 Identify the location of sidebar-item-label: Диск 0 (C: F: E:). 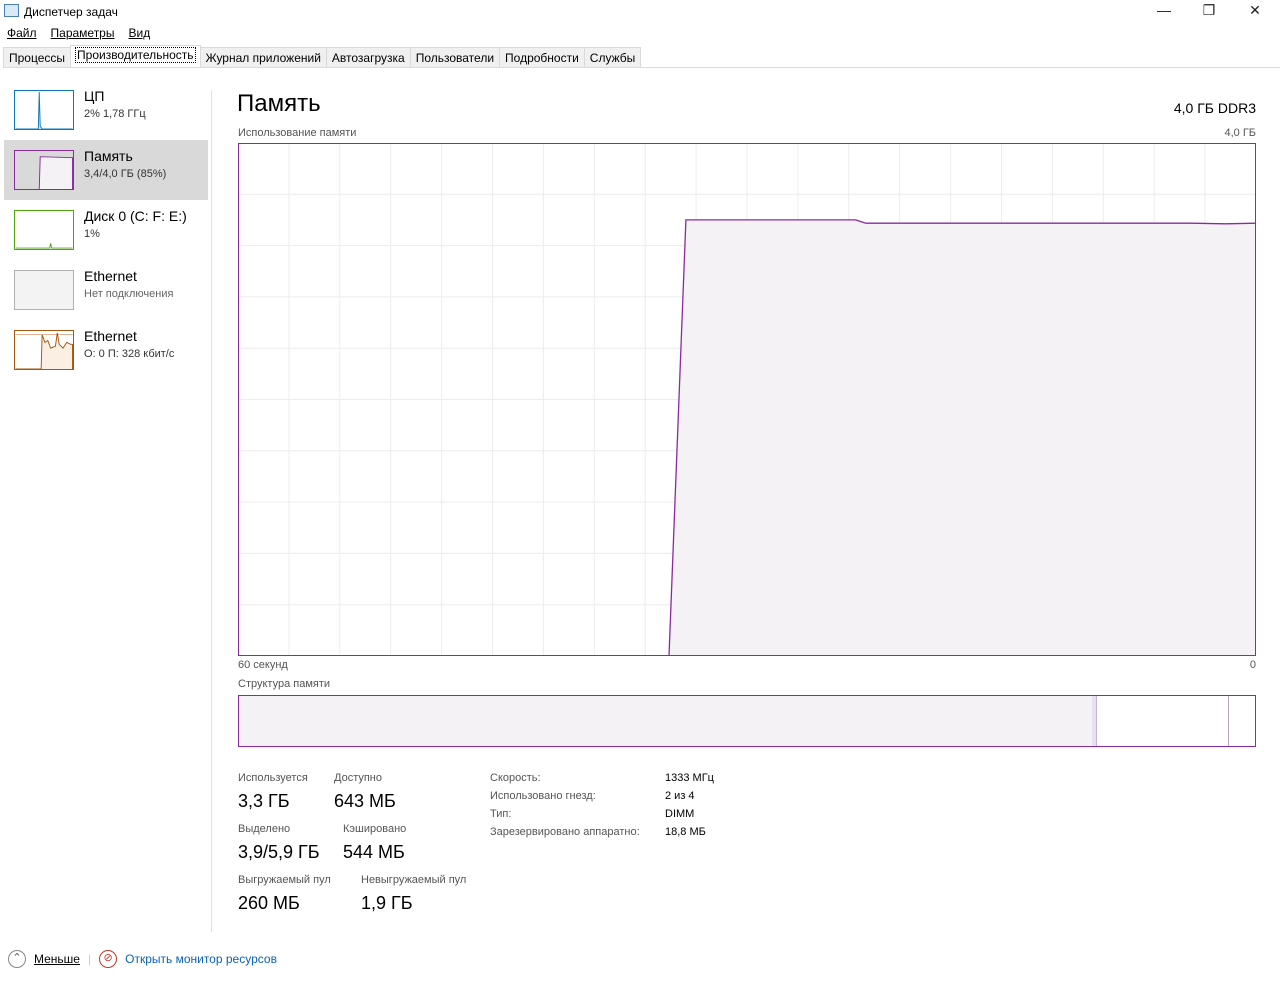
(135, 216).